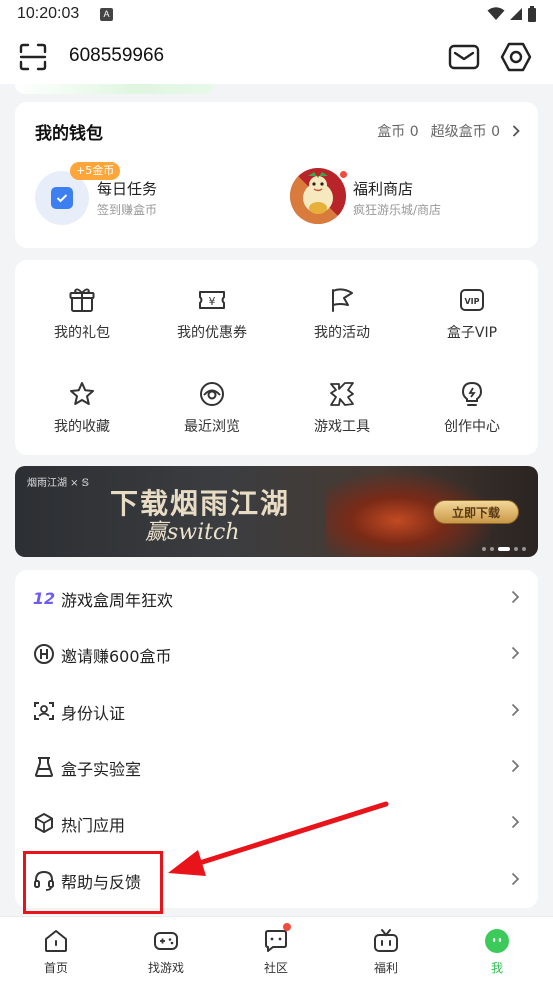 The width and height of the screenshot is (553, 983). Describe the element at coordinates (386, 940) in the screenshot. I see `gift-tv-icon` at that location.